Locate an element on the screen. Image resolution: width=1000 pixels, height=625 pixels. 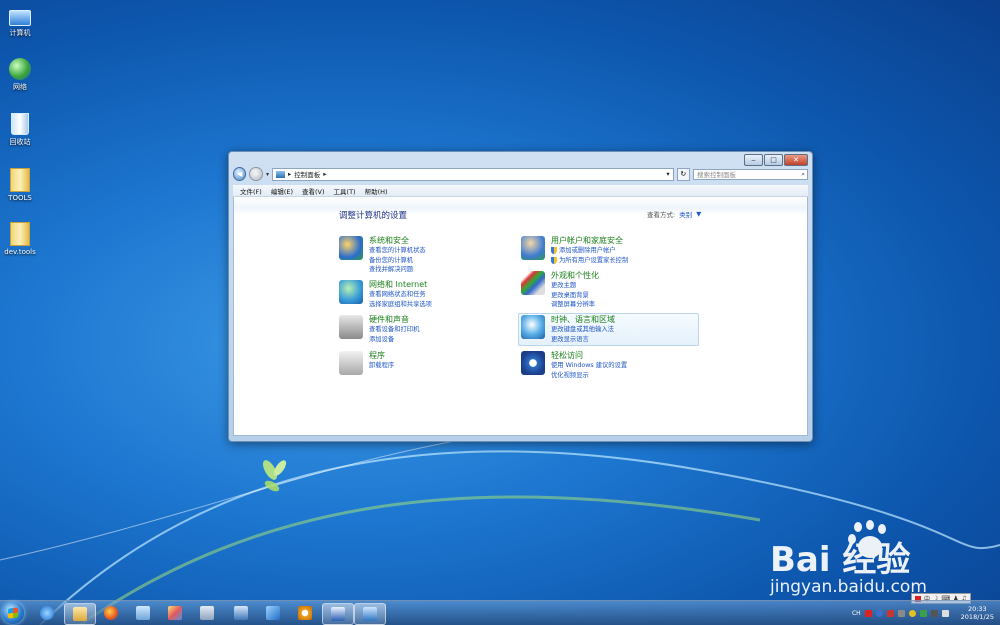
taskbar-search-tool is located at coordinates (305, 613).